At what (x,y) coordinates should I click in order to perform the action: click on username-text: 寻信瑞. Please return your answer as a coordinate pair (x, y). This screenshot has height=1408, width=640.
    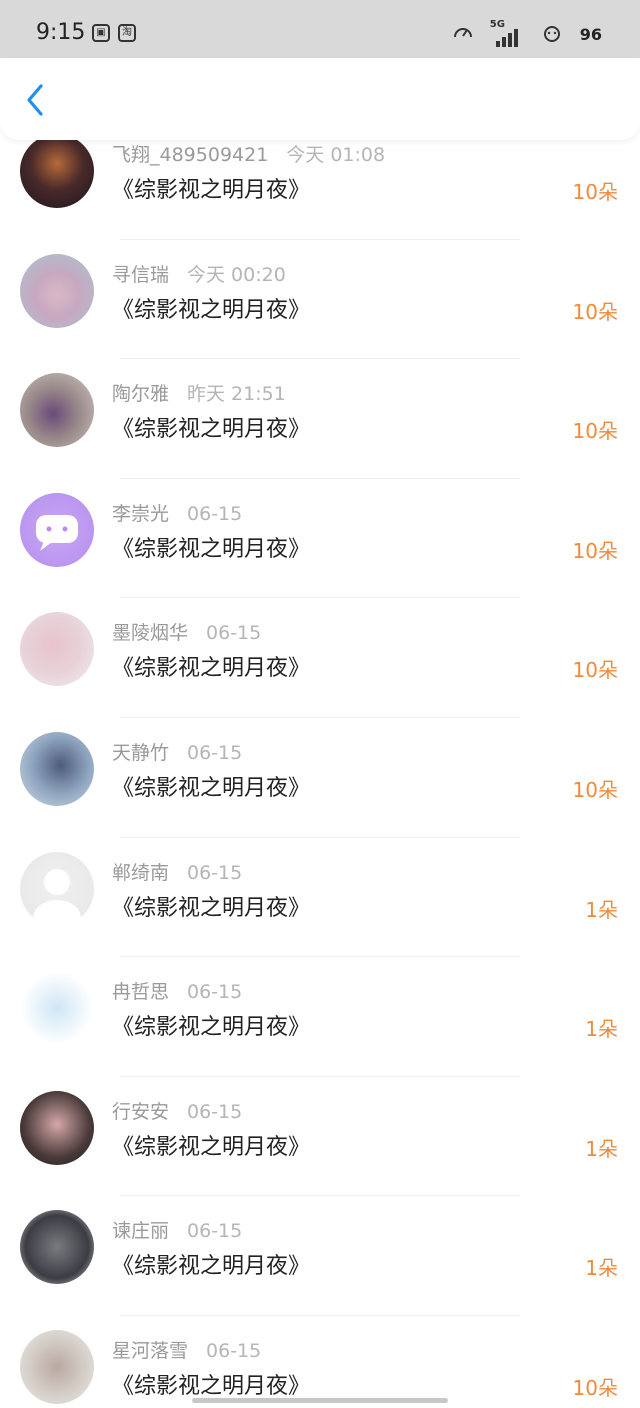
    Looking at the image, I should click on (141, 274).